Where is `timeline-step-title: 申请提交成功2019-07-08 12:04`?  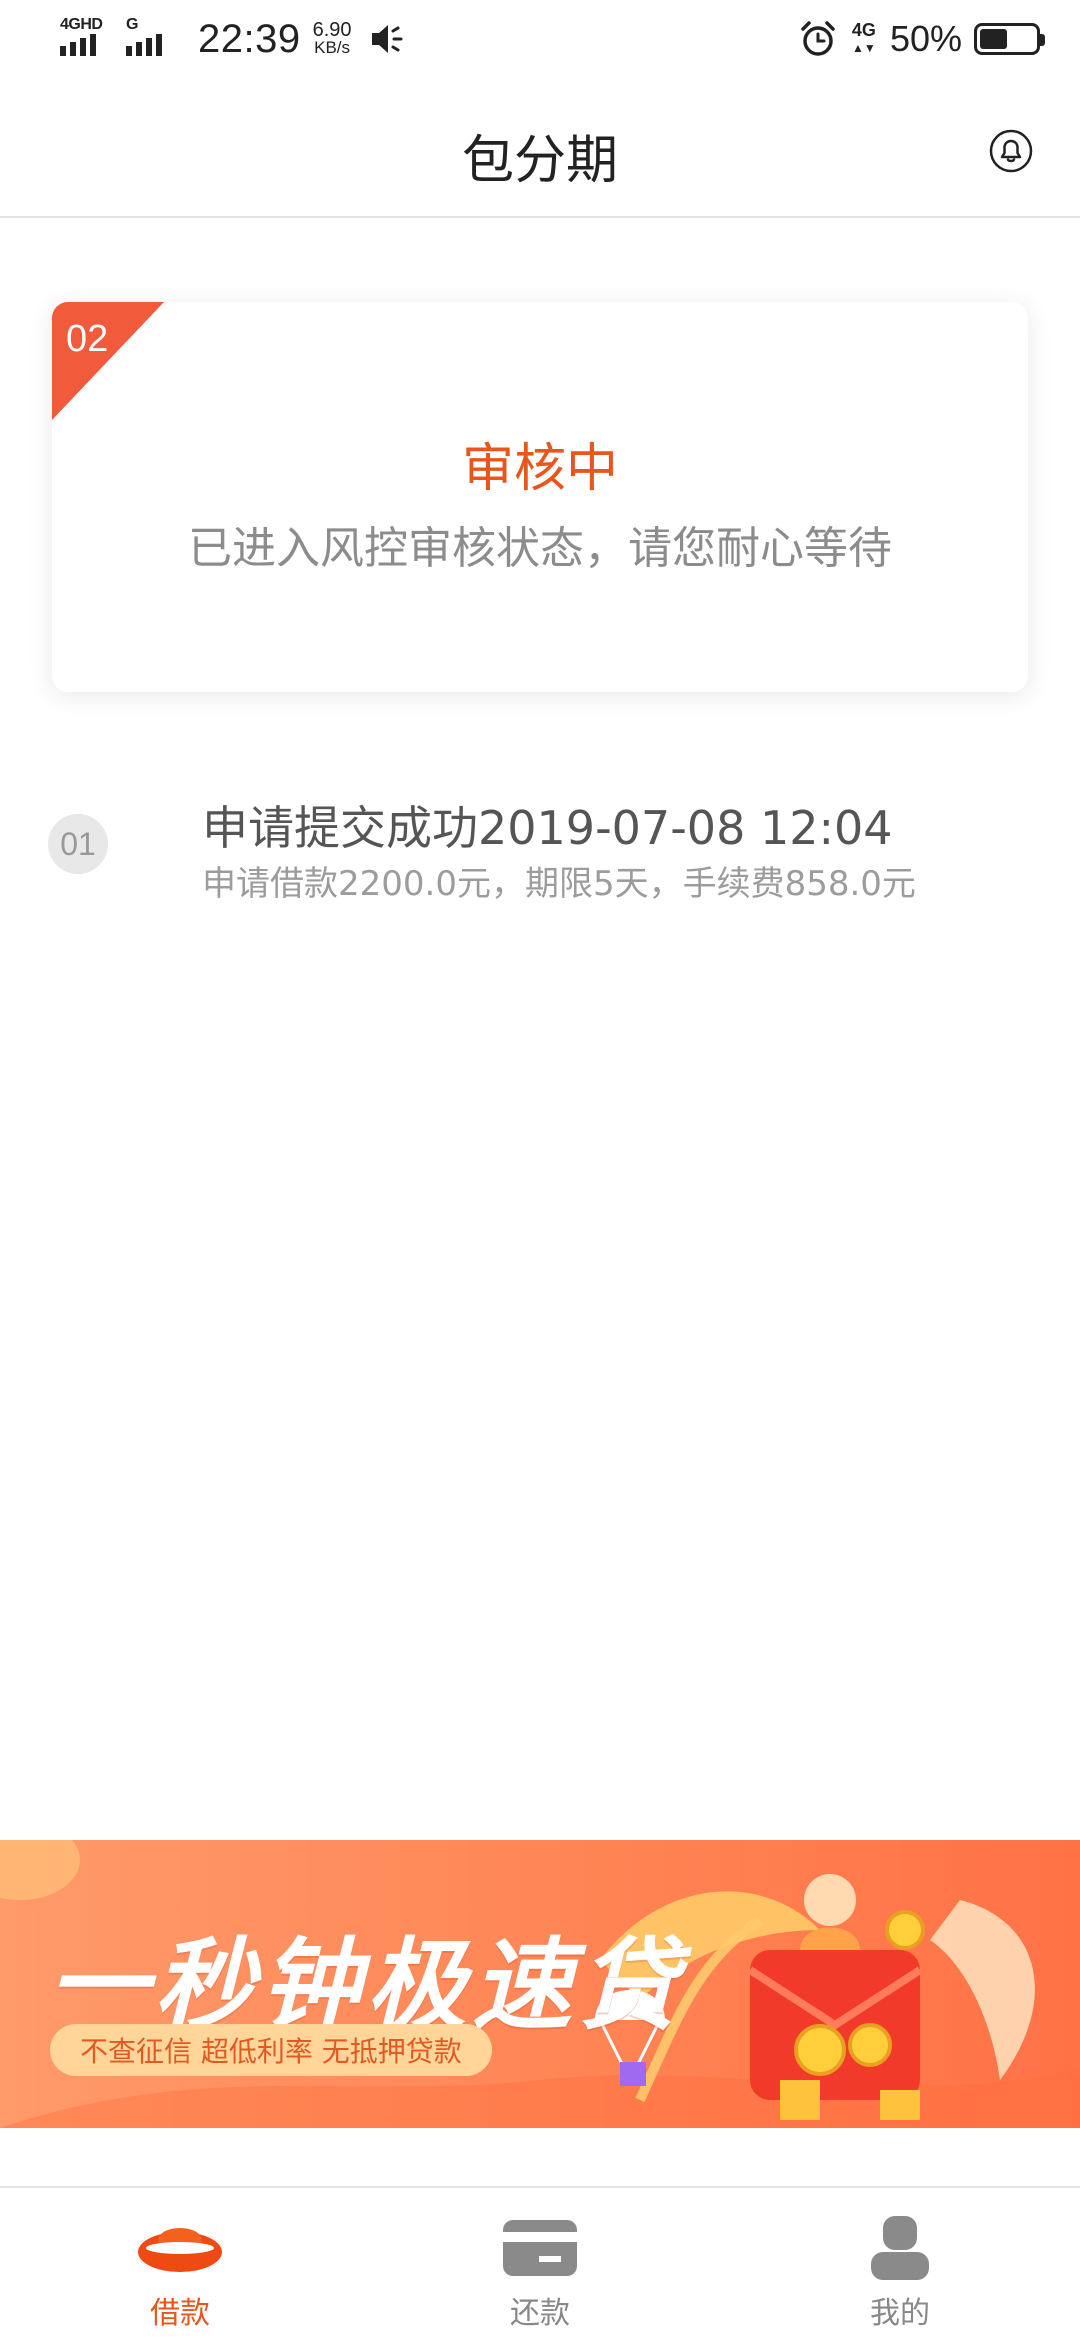
timeline-step-title: 申请提交成功2019-07-08 12:04 is located at coordinates (547, 828).